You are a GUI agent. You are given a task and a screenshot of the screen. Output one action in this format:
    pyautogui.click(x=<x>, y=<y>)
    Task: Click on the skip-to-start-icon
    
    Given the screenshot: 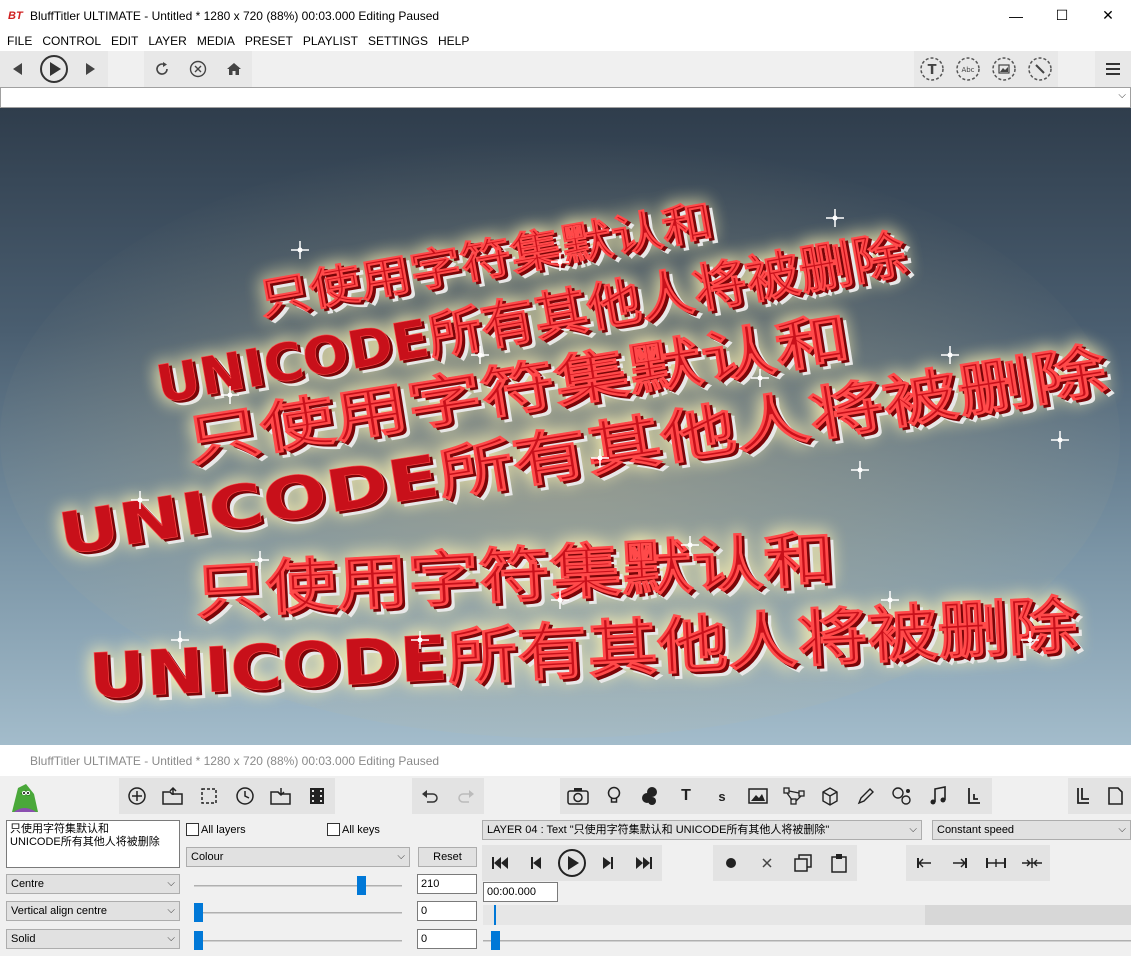 What is the action you would take?
    pyautogui.click(x=500, y=863)
    